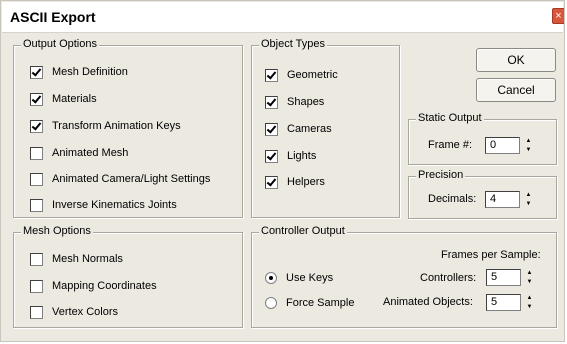  Describe the element at coordinates (502, 199) in the screenshot. I see `decimals-field: 4` at that location.